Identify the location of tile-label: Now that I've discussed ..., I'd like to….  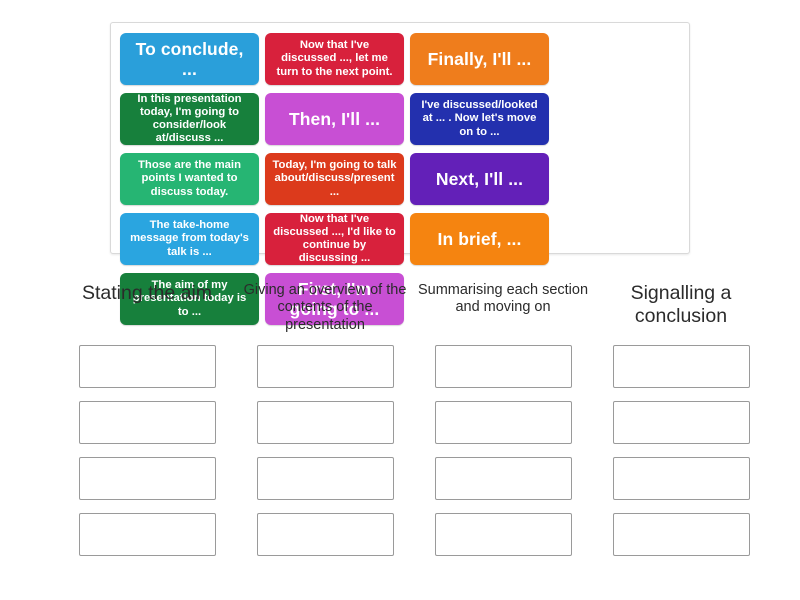
(334, 239).